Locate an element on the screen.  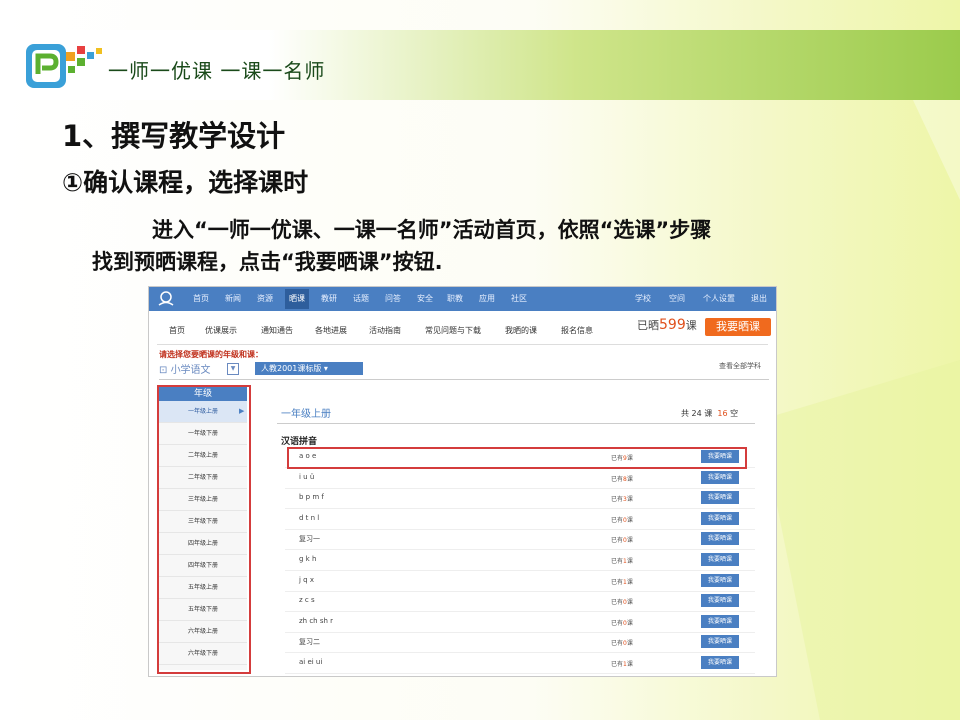
selection-prompt: 请选择您要晒课的年级和课： is located at coordinates (211, 354).